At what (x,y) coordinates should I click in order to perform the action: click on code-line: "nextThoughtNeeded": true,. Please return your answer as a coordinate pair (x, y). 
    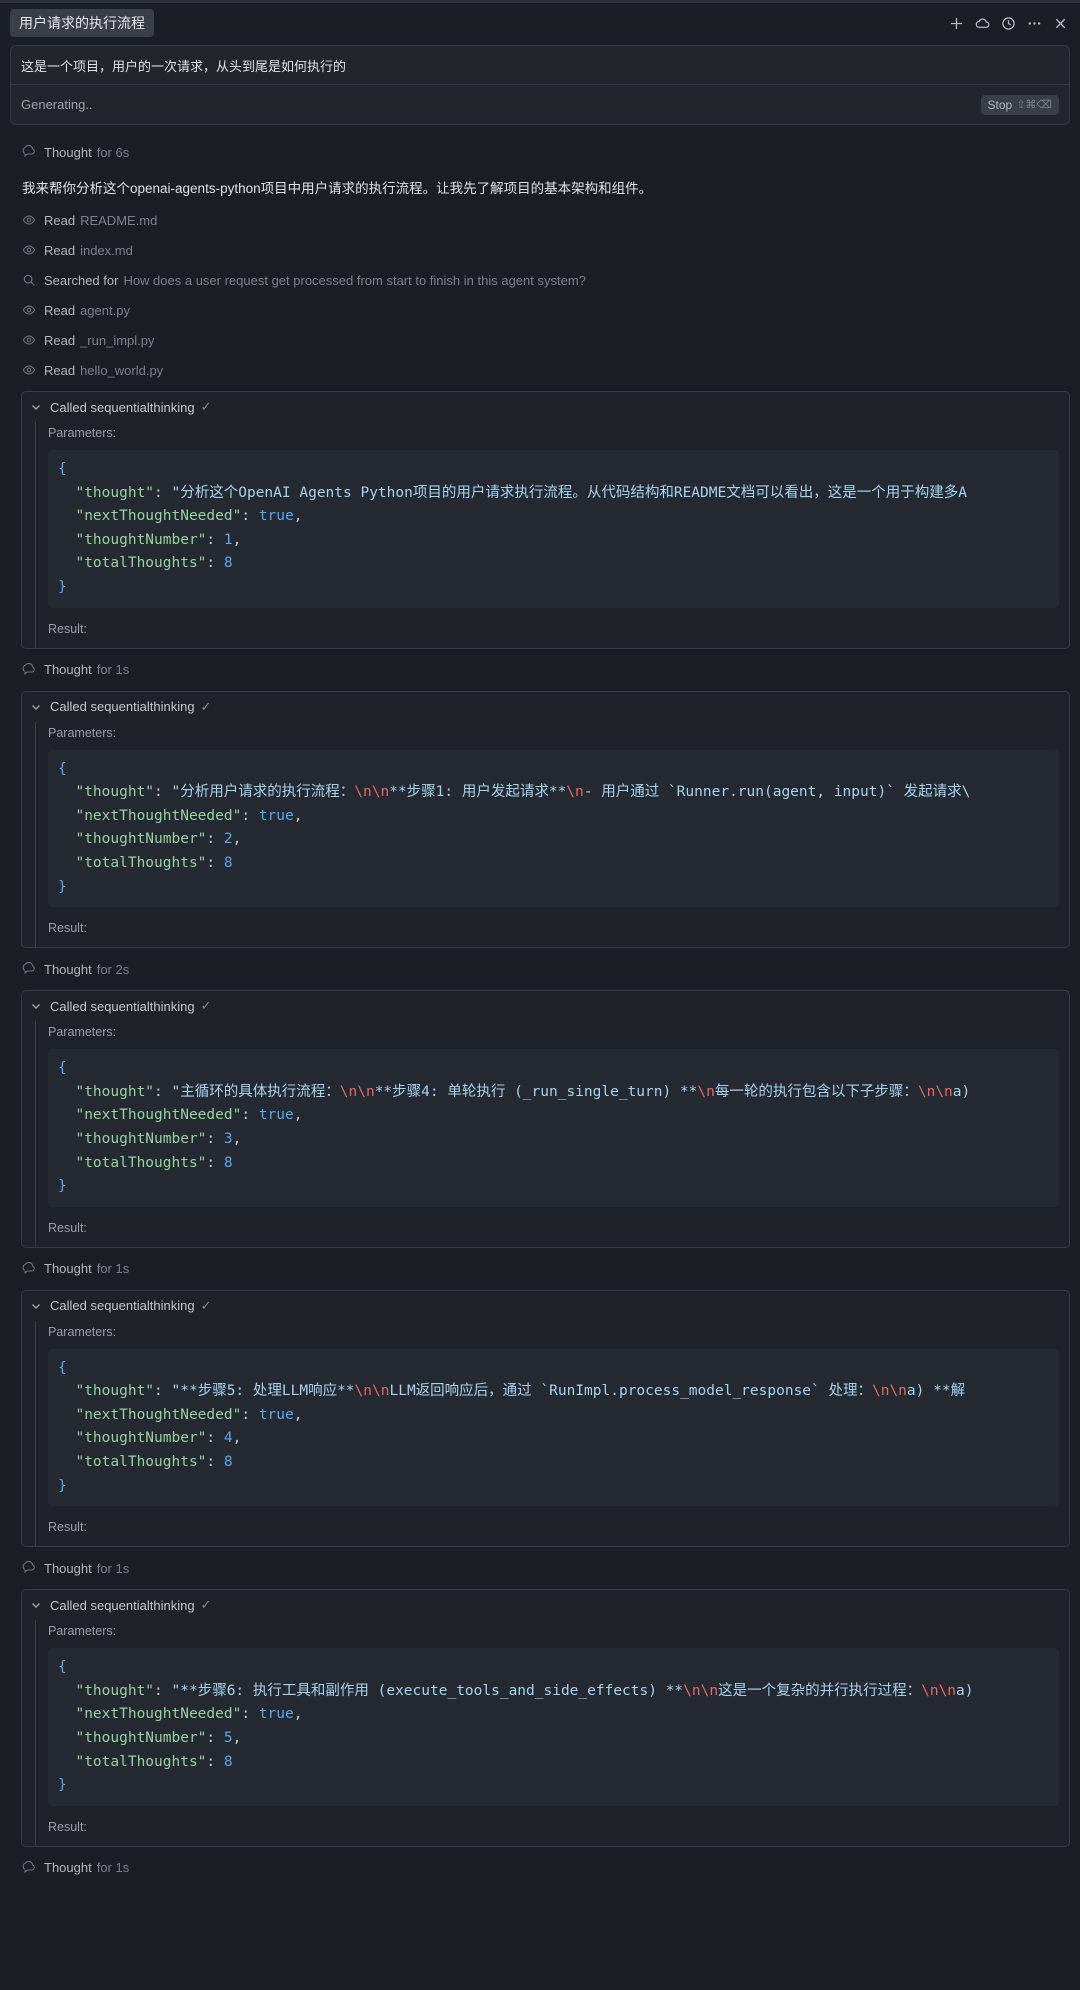
    Looking at the image, I should click on (189, 1115).